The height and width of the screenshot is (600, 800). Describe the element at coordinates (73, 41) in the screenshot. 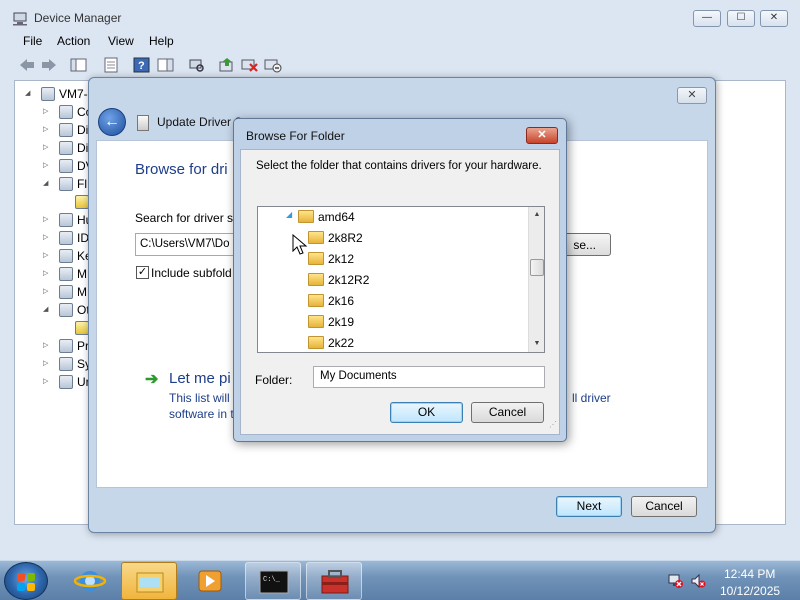

I see `menu-action: Action` at that location.